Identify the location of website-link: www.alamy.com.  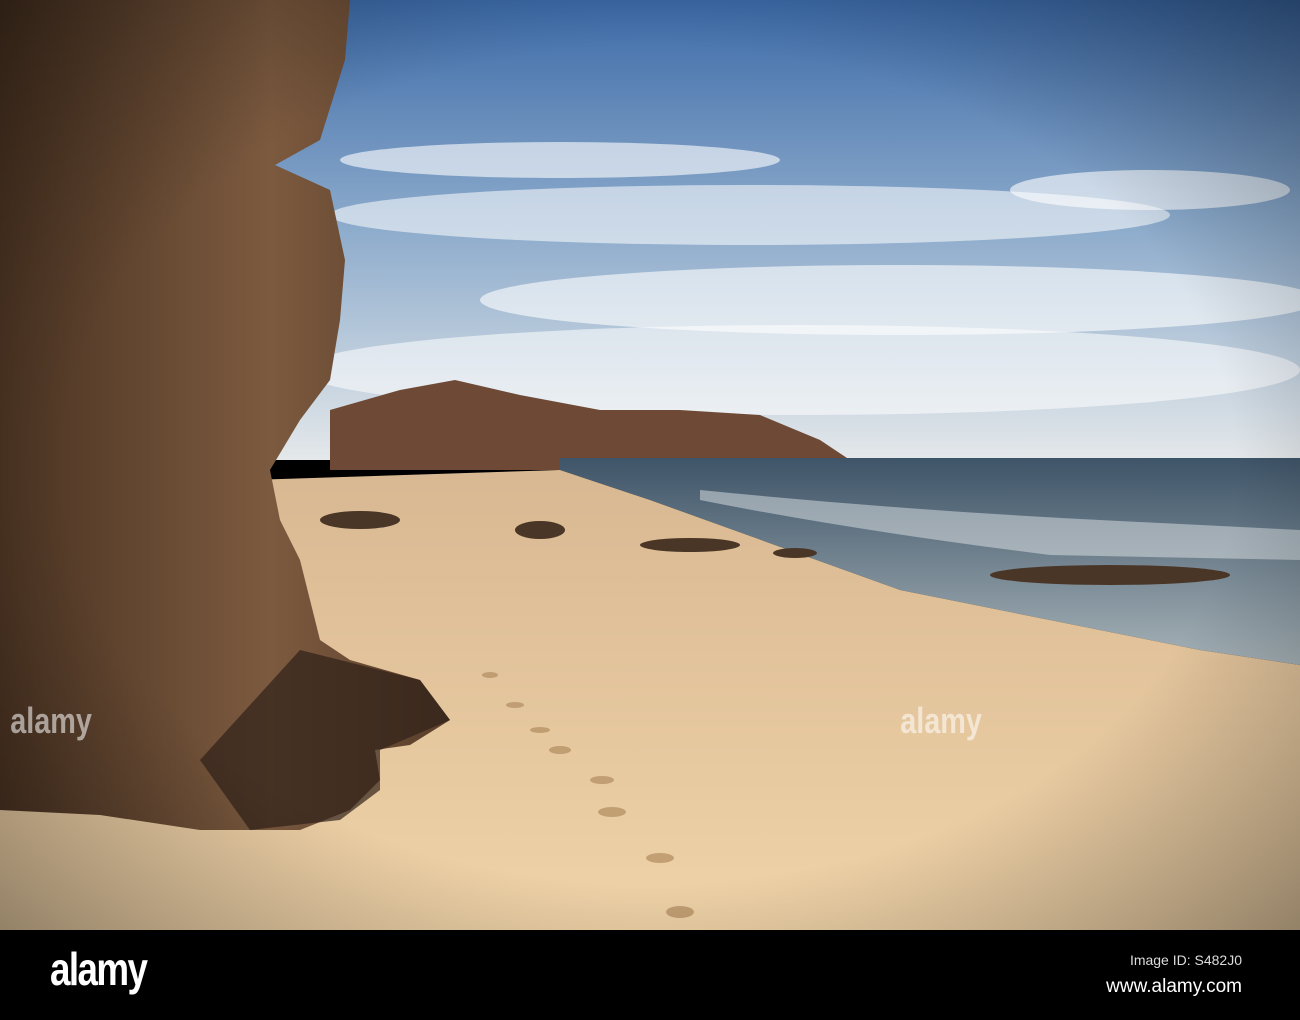
(1174, 987).